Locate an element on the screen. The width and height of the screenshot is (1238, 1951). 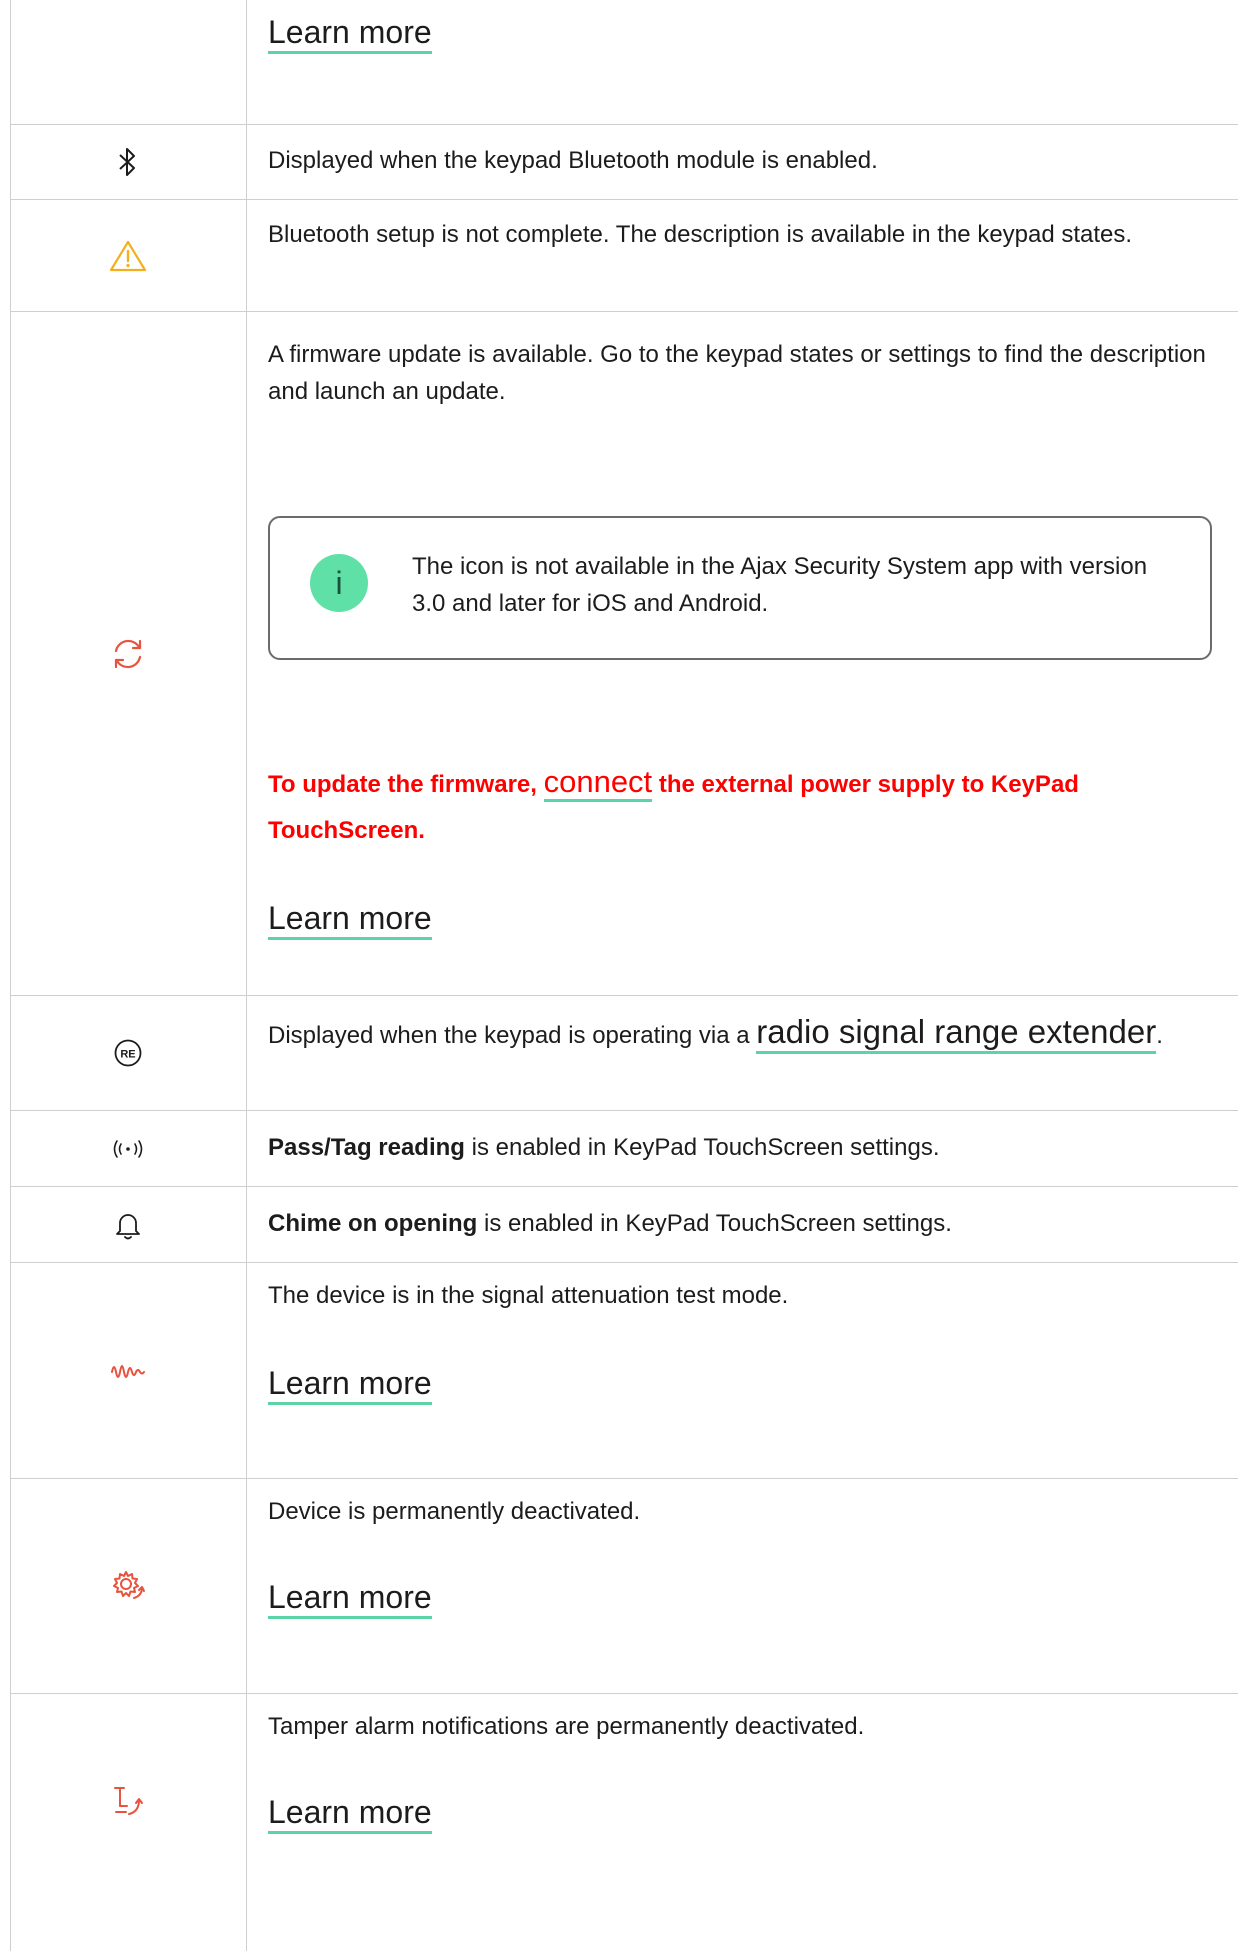
row-description: Device is permanently deactivated. is located at coordinates (454, 1511).